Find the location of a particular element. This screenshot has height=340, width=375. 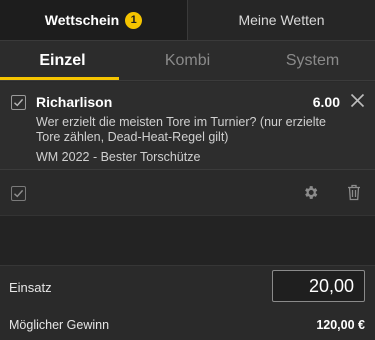

tab-system: System is located at coordinates (312, 60).